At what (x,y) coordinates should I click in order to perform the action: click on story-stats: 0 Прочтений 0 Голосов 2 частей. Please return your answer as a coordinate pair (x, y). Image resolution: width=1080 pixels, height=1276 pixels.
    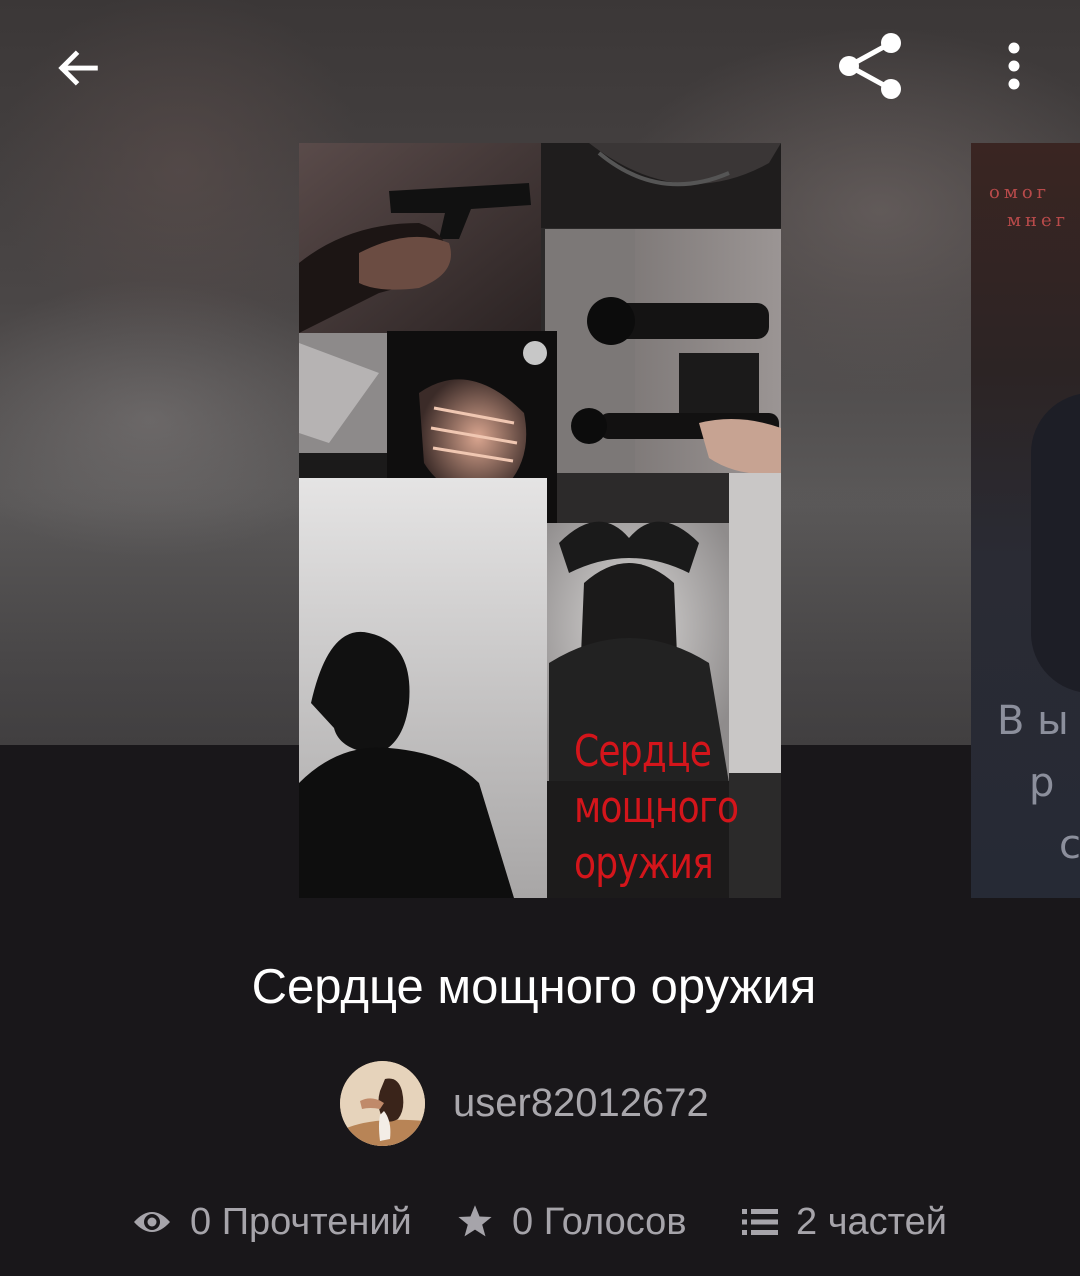
    Looking at the image, I should click on (540, 1222).